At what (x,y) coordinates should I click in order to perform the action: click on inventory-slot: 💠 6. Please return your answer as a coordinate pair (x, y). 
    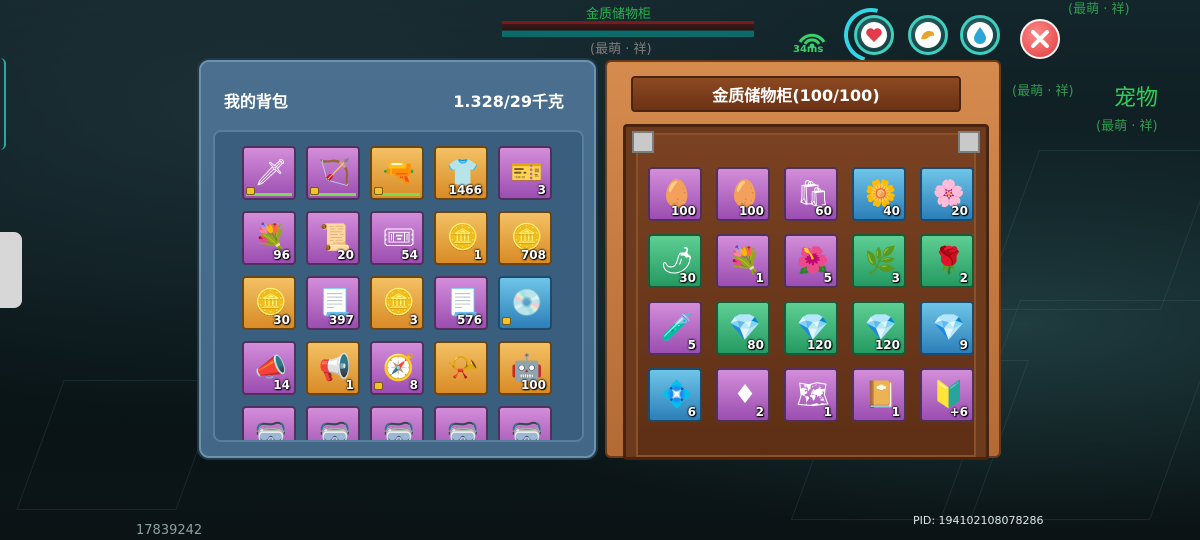
    Looking at the image, I should click on (675, 395).